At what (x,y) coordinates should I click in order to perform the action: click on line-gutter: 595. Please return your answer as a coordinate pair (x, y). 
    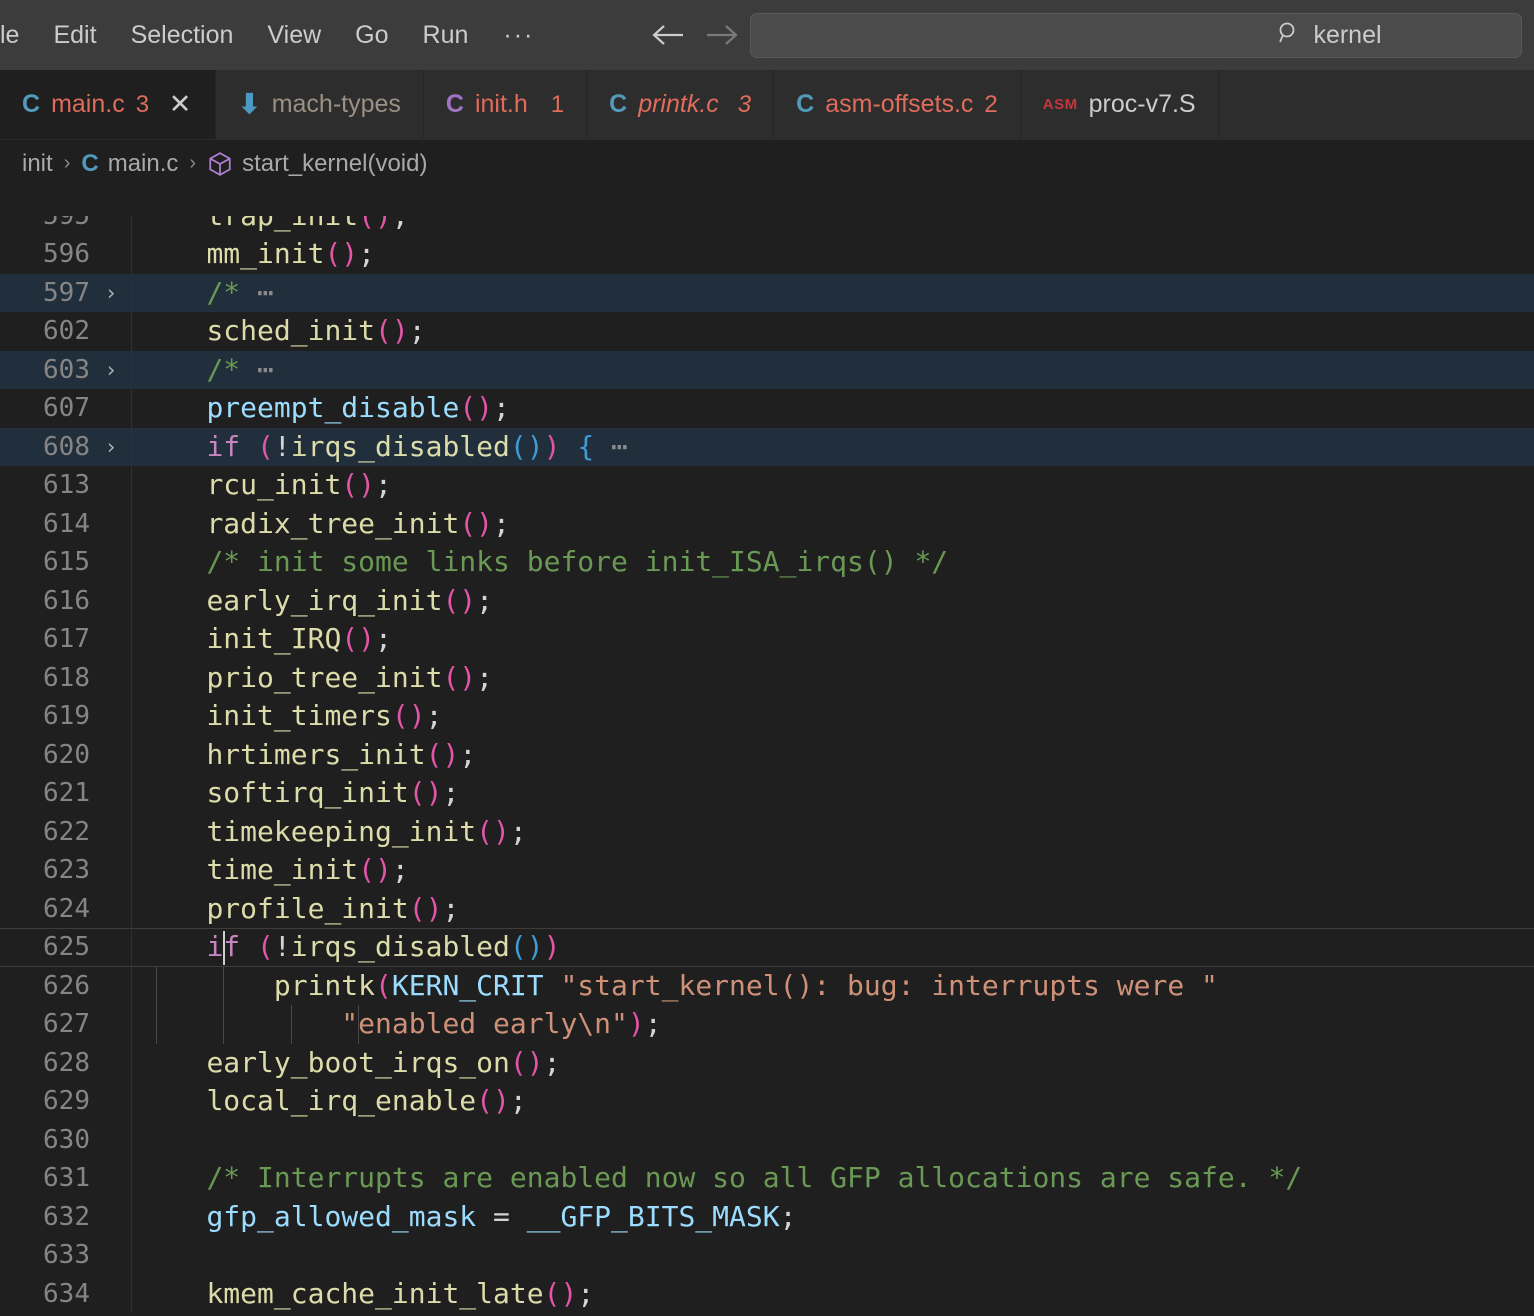
    Looking at the image, I should click on (66, 215).